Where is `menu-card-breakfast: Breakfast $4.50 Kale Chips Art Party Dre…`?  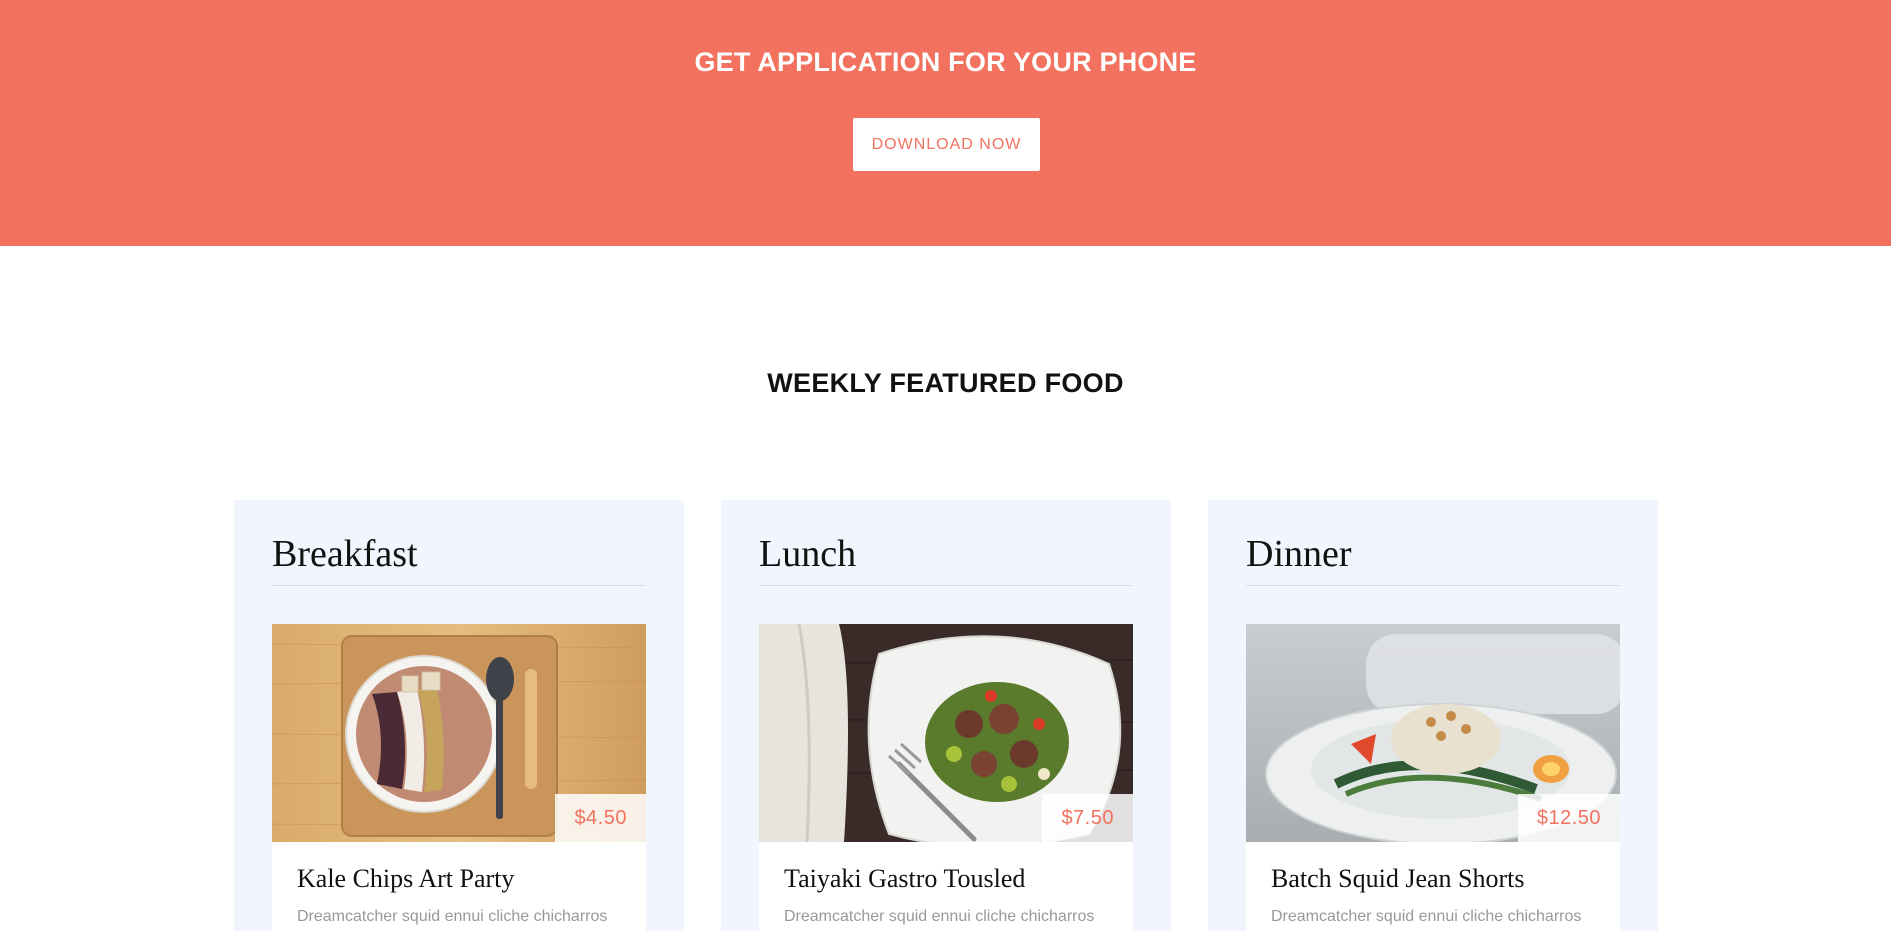 menu-card-breakfast: Breakfast $4.50 Kale Chips Art Party Dre… is located at coordinates (459, 715).